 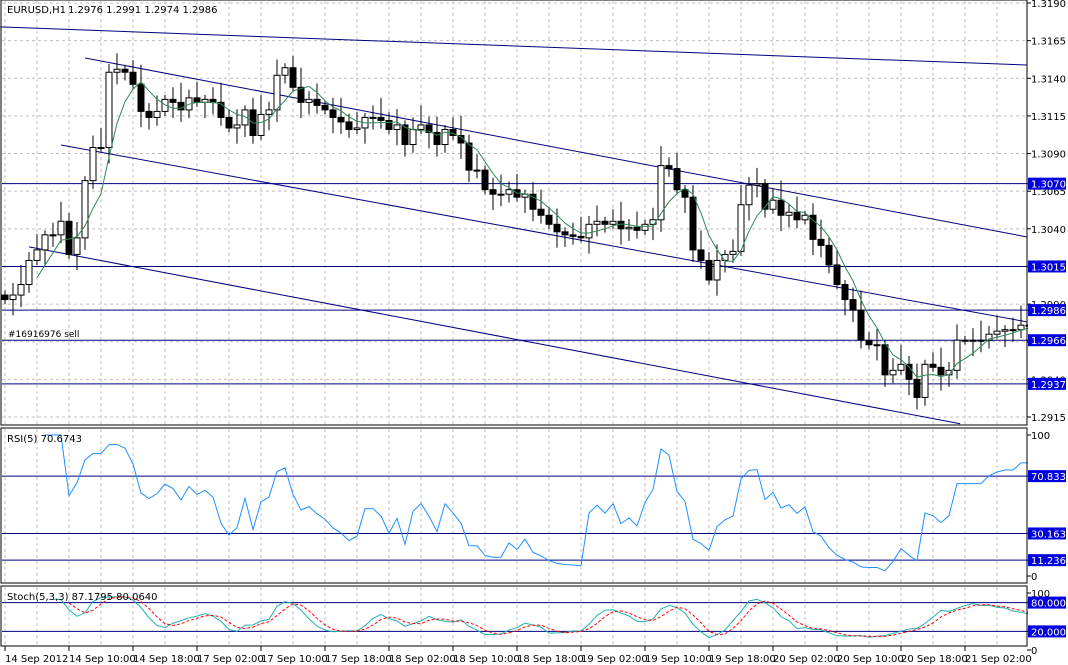 I want to click on price-tick-label: 1.3115, so click(x=1048, y=117).